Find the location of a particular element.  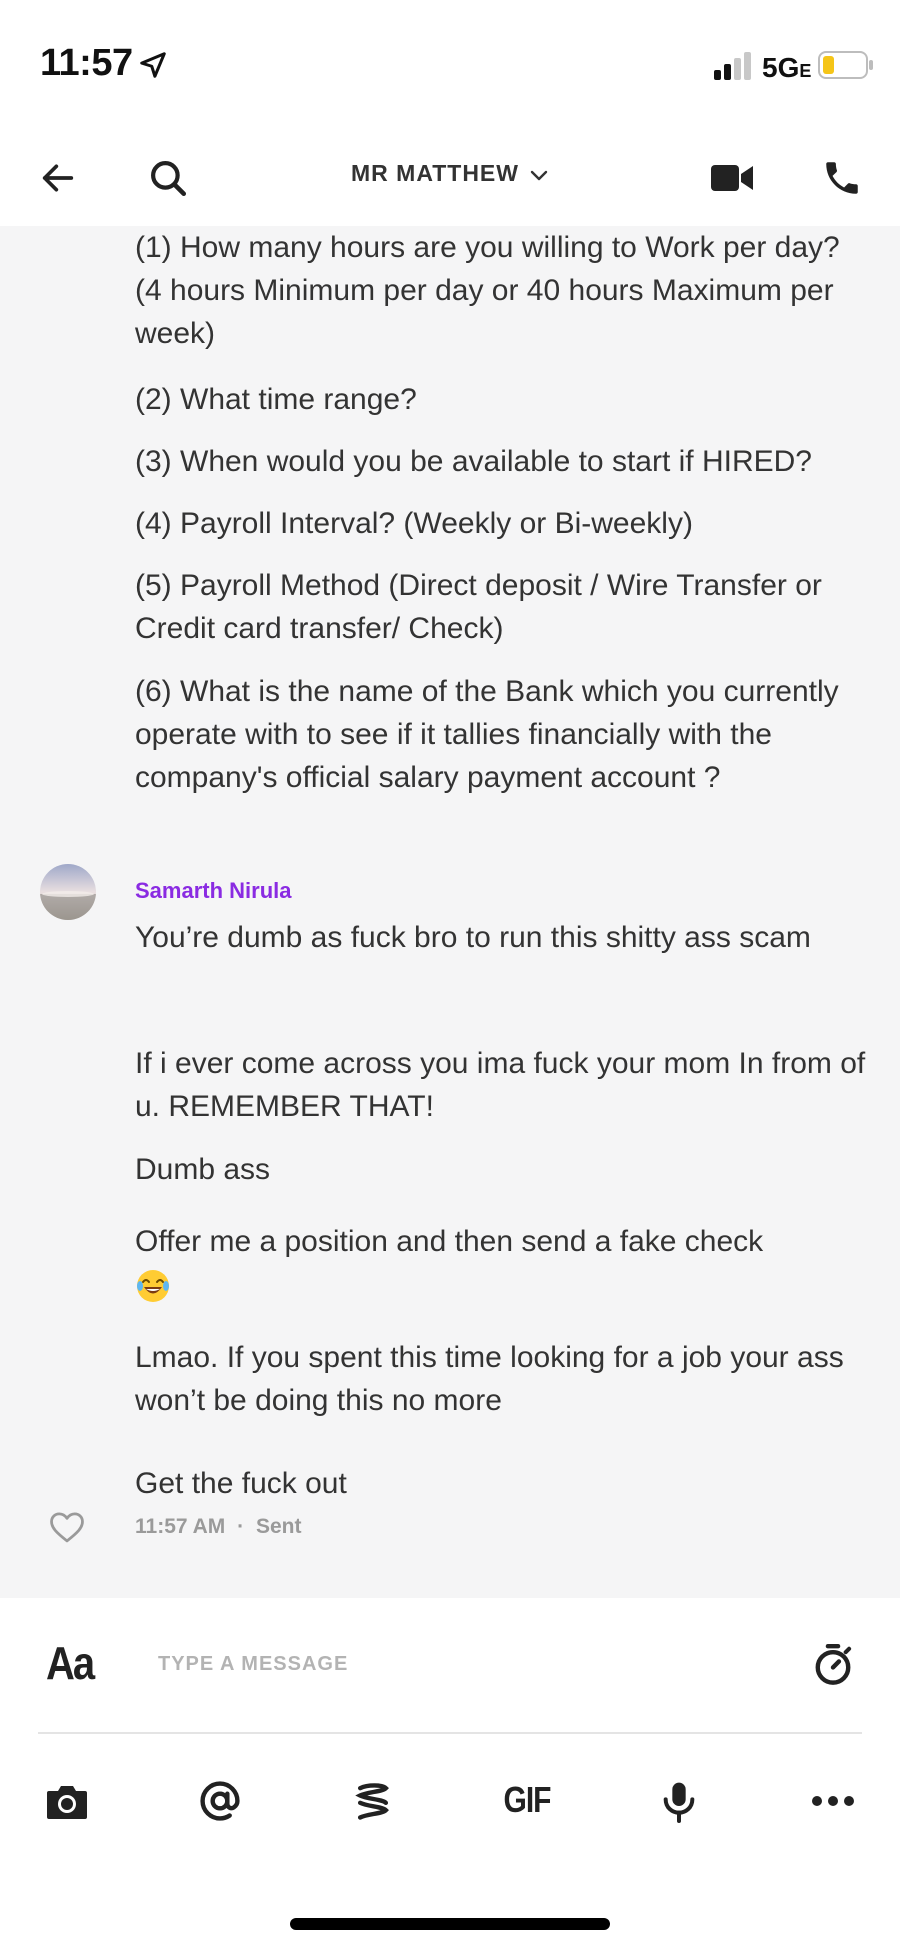

video-camera-icon is located at coordinates (732, 178).